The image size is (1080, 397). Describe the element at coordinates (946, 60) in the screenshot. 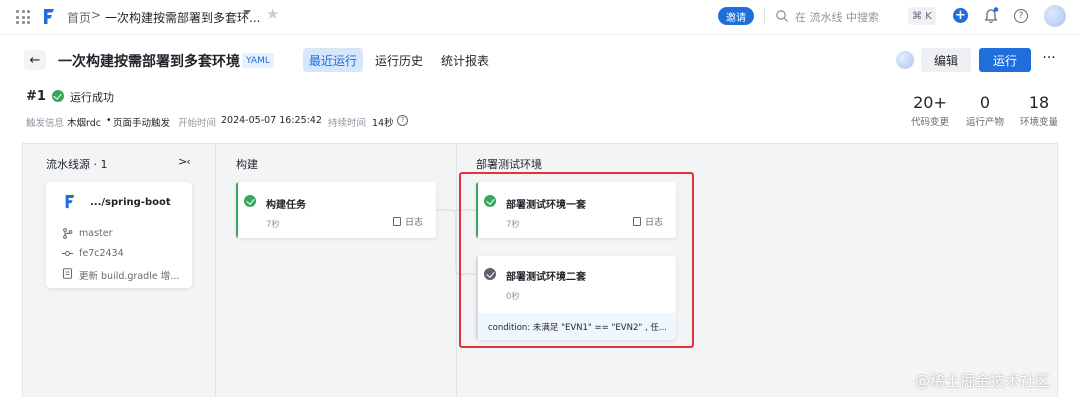

I see `edit-button: 编辑` at that location.